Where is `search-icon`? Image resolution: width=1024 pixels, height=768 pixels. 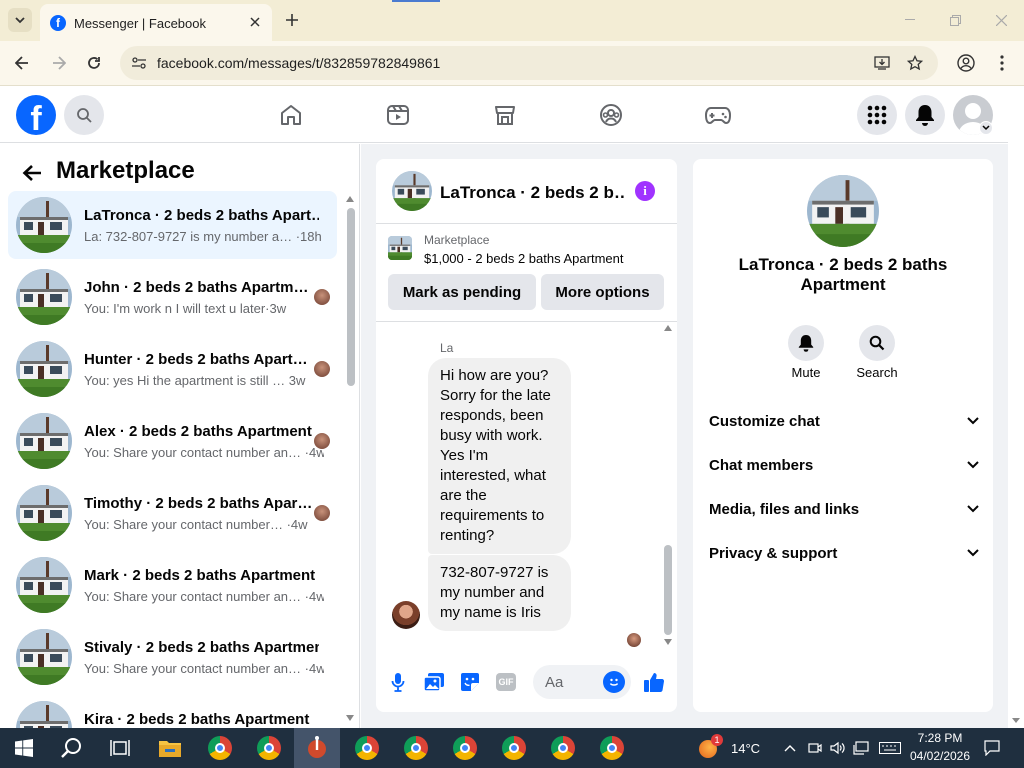
search-icon is located at coordinates (84, 115).